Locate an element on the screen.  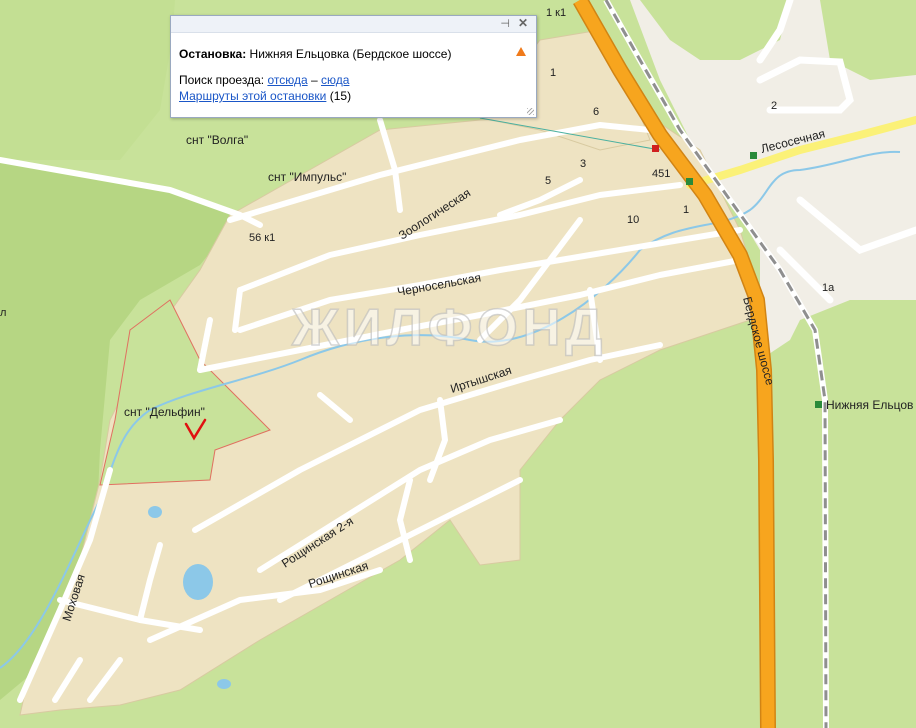
bus-stop-icon is located at coordinates (655, 148).